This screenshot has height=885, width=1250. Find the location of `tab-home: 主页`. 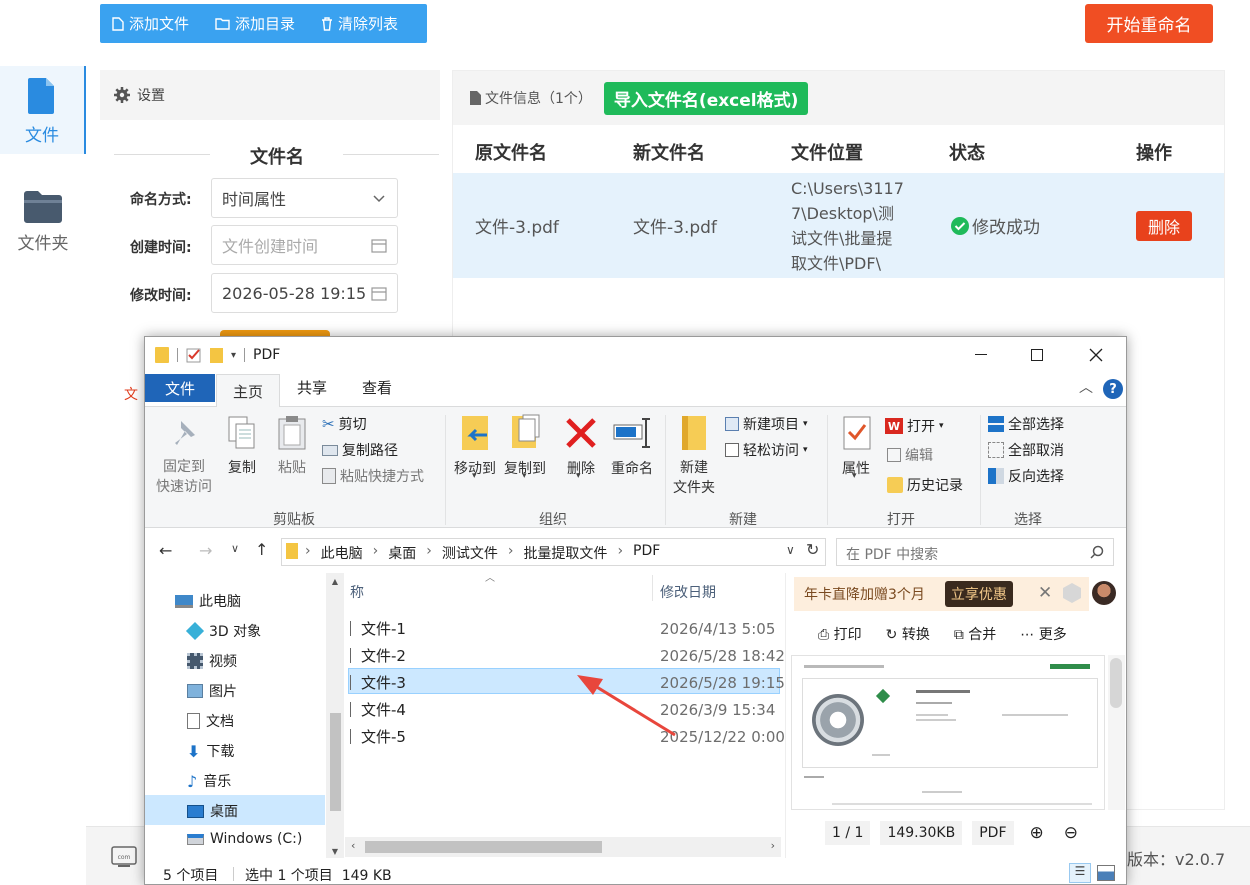

tab-home: 主页 is located at coordinates (248, 390).